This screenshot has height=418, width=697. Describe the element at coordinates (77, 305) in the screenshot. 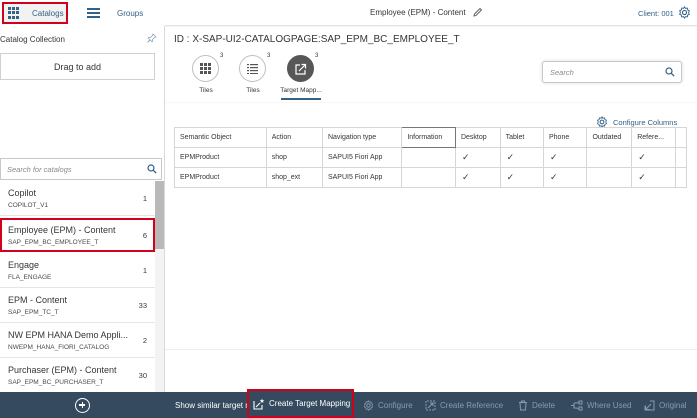

I see `catalog-item-epm-content: EPM - Content SAP_EPM_TC_T 33` at that location.